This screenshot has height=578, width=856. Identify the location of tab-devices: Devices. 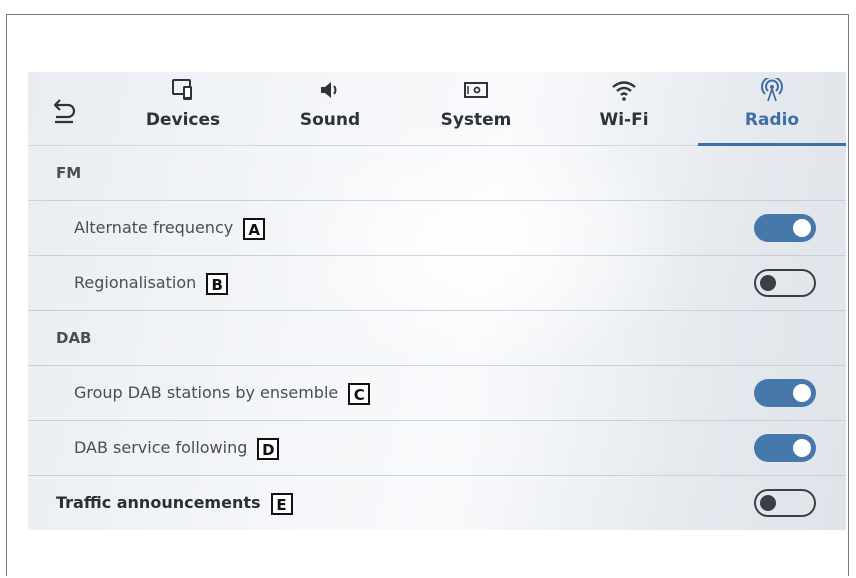
(183, 108).